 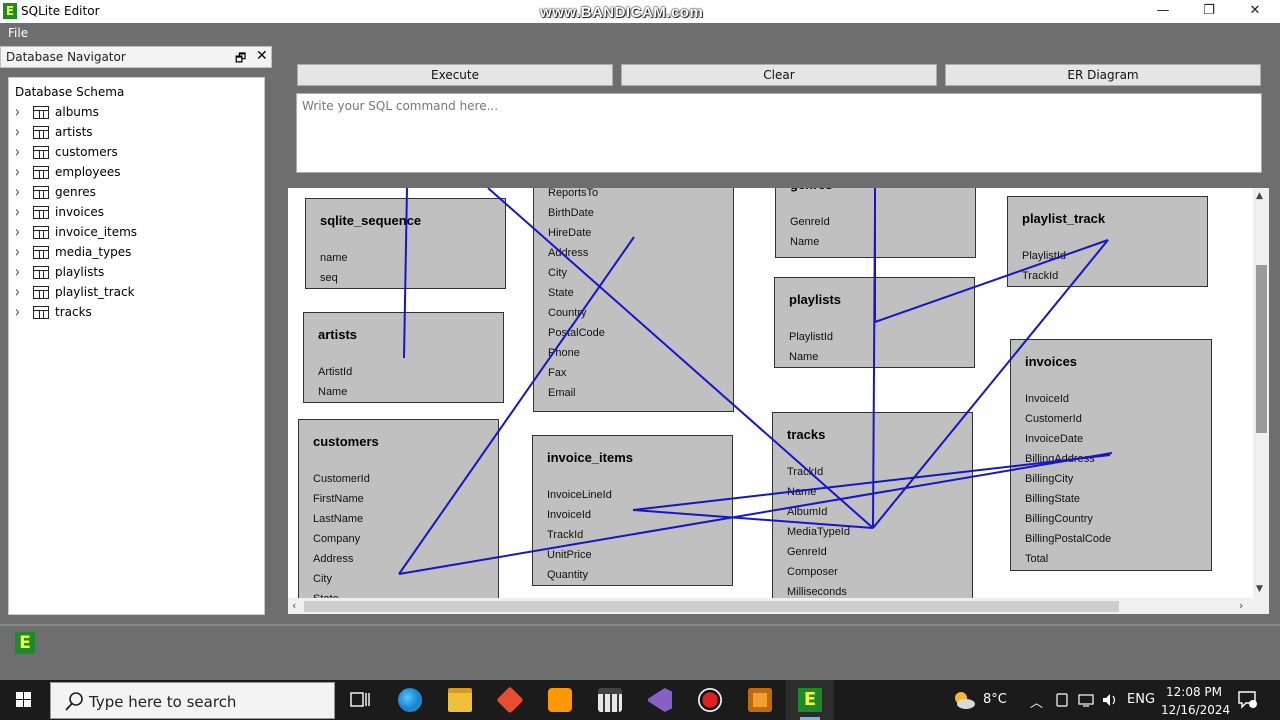 What do you see at coordinates (640, 625) in the screenshot?
I see `dock-separator` at bounding box center [640, 625].